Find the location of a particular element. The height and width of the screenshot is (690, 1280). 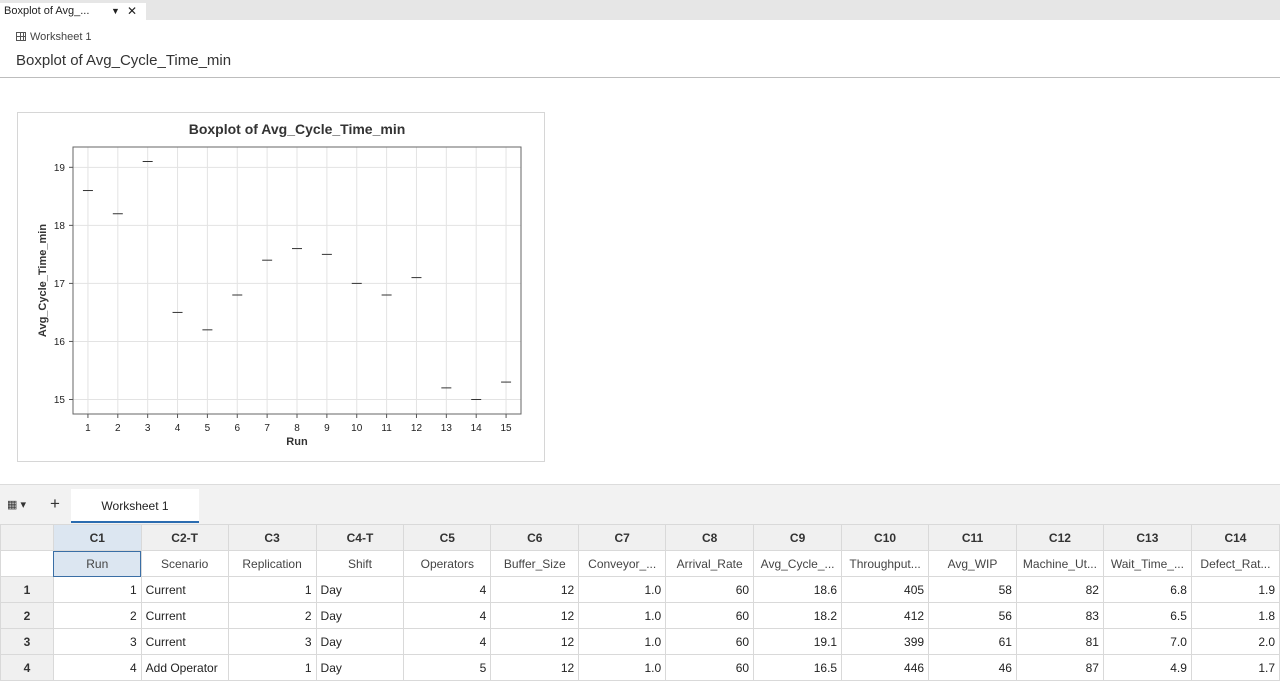

column-name-cell: Replication is located at coordinates (272, 563).